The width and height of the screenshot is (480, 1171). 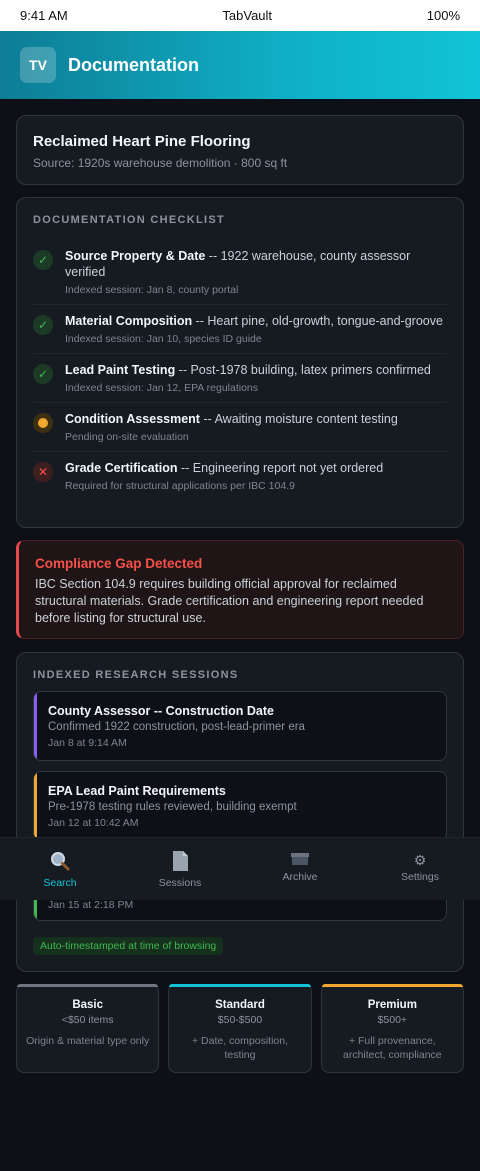 What do you see at coordinates (280, 468) in the screenshot?
I see `checklist-item-detail: -- Engineering report not yet ordered` at bounding box center [280, 468].